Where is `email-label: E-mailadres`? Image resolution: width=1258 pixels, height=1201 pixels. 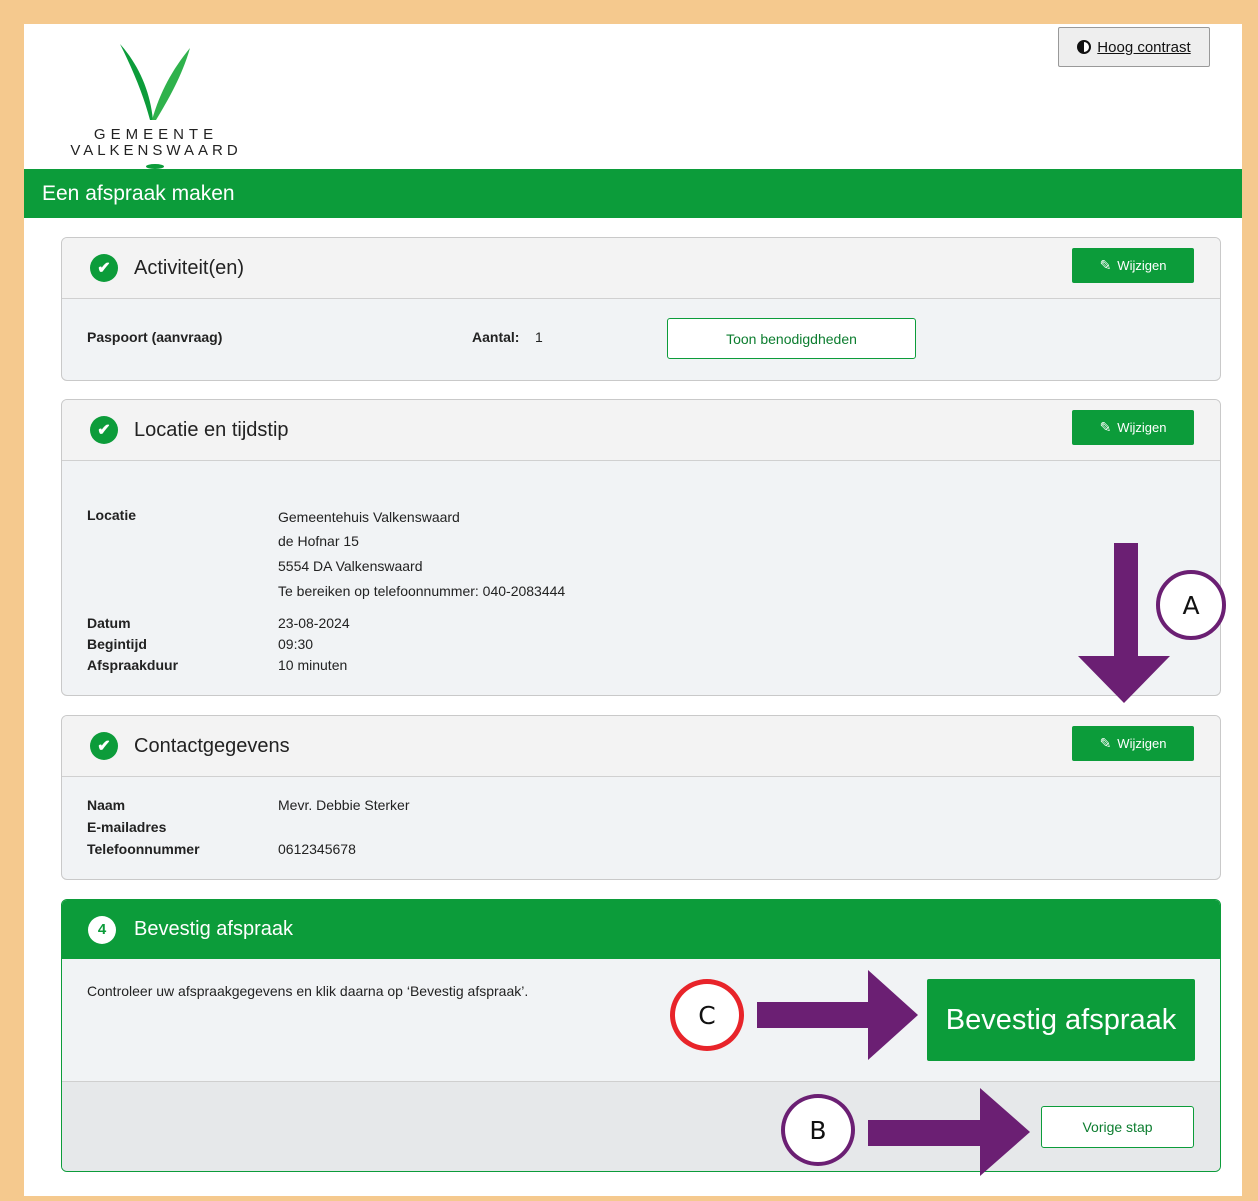
email-label: E-mailadres is located at coordinates (127, 827).